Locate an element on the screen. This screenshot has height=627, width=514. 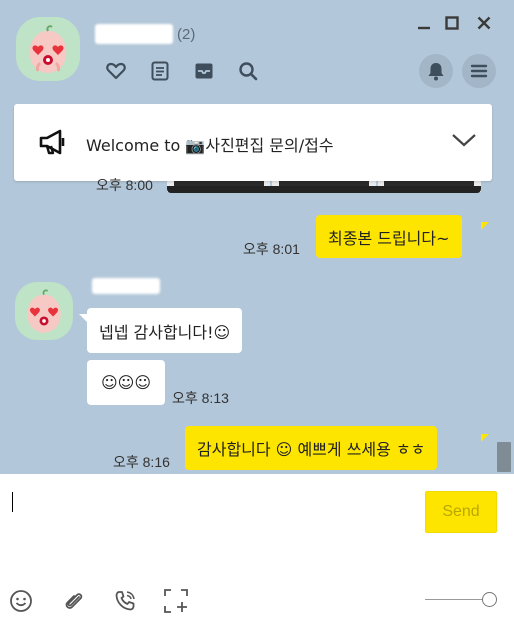
maximize-icon is located at coordinates (452, 23).